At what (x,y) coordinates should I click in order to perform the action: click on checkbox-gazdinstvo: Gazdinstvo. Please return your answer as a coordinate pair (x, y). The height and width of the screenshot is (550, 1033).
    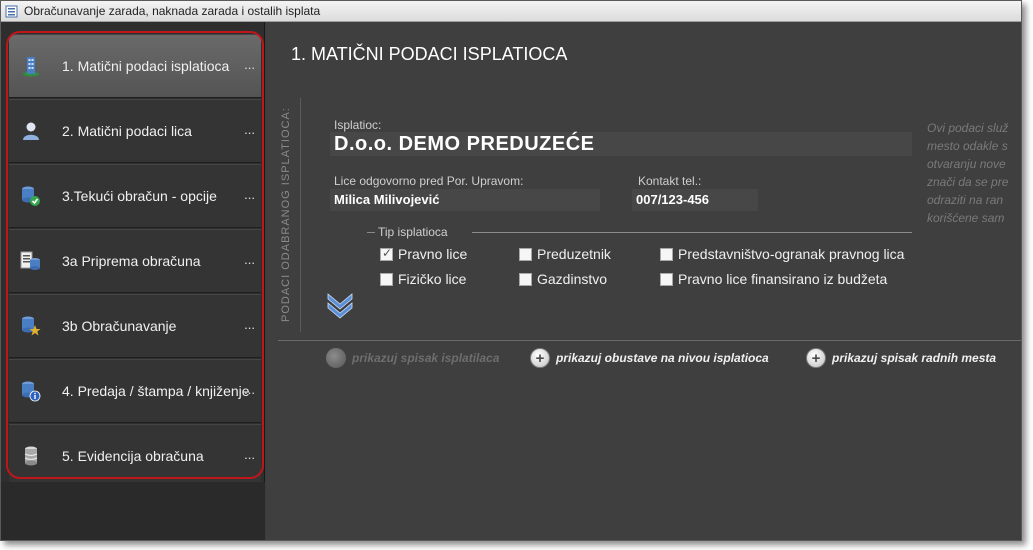
    Looking at the image, I should click on (563, 279).